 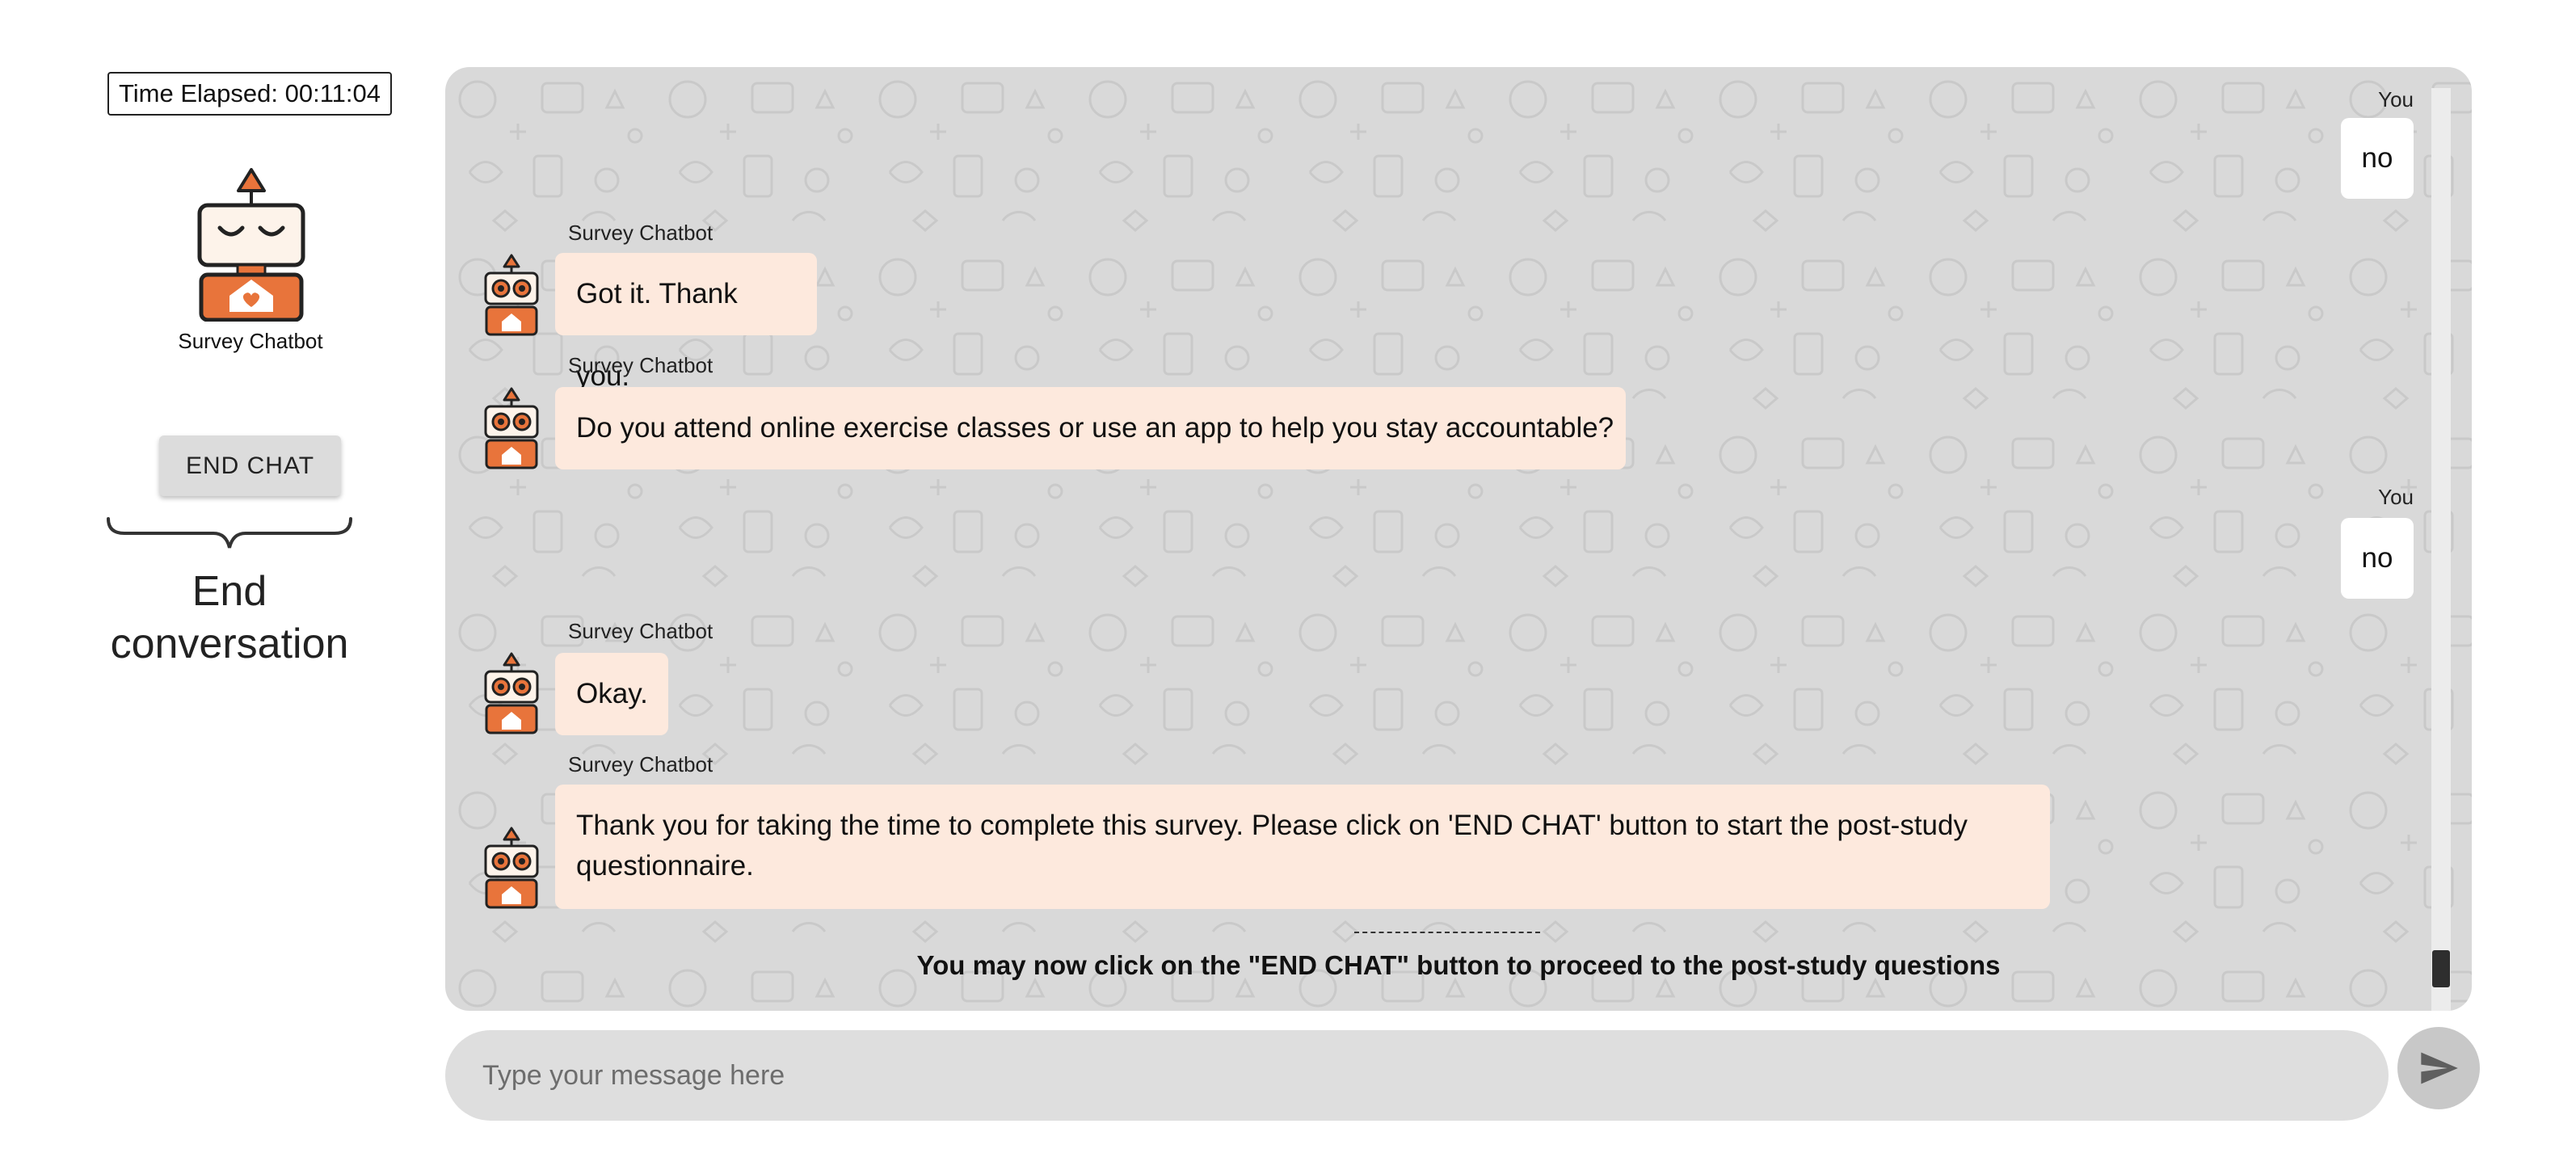 What do you see at coordinates (249, 94) in the screenshot?
I see `time-elapsed-display: Time Elapsed: 00:11:04` at bounding box center [249, 94].